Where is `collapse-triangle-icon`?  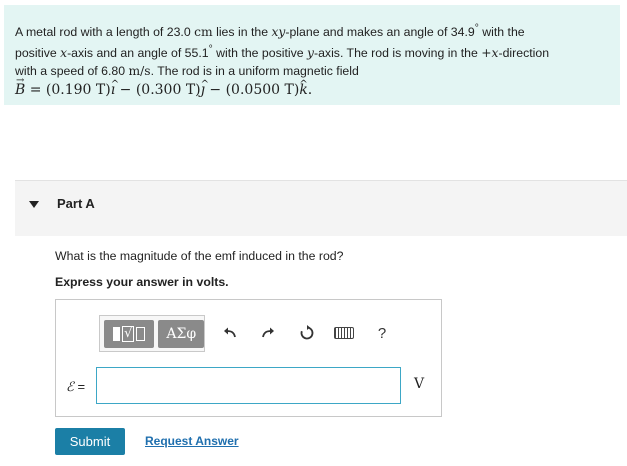 collapse-triangle-icon is located at coordinates (34, 204).